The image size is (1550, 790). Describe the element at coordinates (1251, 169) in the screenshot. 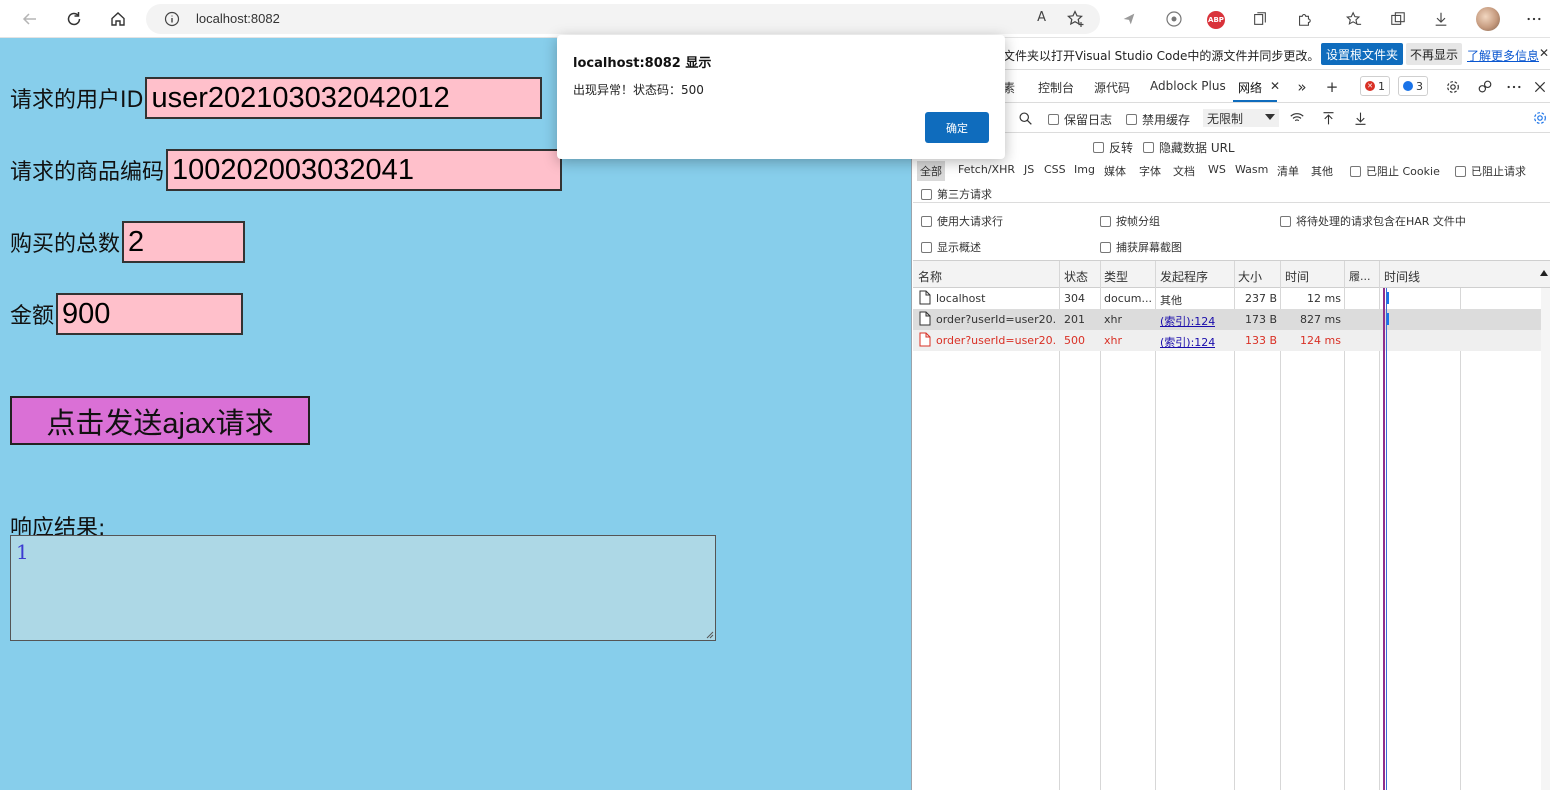

I see `filter-wasm: Wasm` at that location.